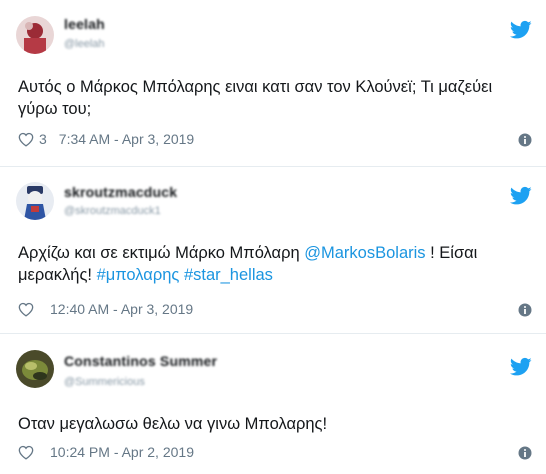 Image resolution: width=546 pixels, height=474 pixels. Describe the element at coordinates (43, 139) in the screenshot. I see `like-count: 3` at that location.